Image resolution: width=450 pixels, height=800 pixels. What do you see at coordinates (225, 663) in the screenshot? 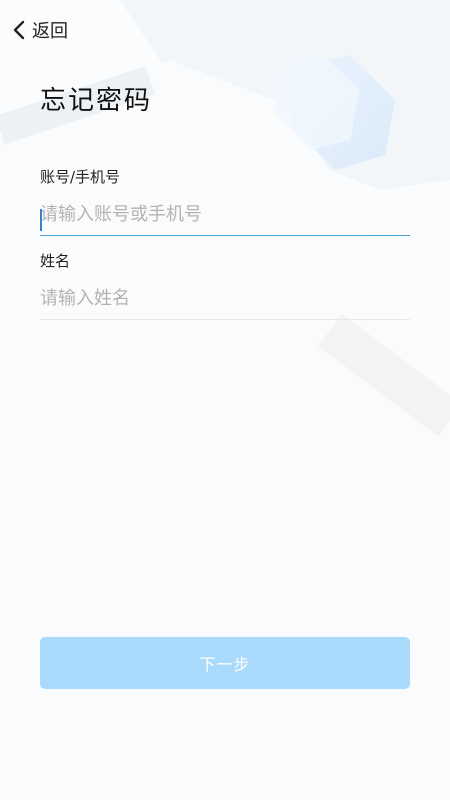
I see `next-button: 下一步` at bounding box center [225, 663].